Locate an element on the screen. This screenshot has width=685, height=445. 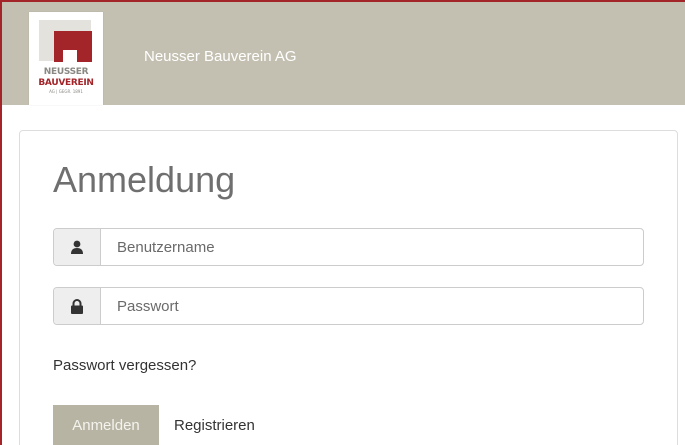
logo-text-tagline: AG | GEGR. 1891 is located at coordinates (66, 91).